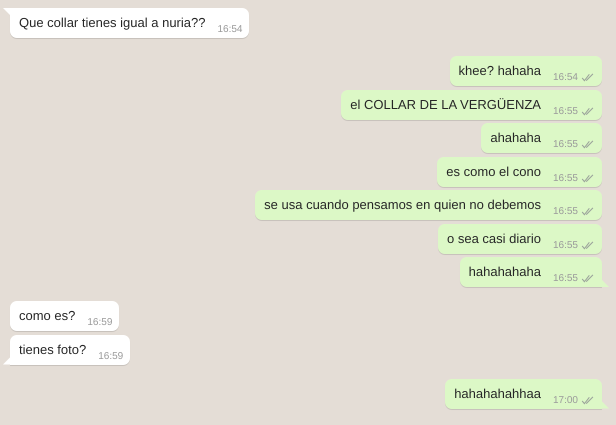 The height and width of the screenshot is (425, 616). Describe the element at coordinates (52, 350) in the screenshot. I see `message-text: tienes foto?` at that location.